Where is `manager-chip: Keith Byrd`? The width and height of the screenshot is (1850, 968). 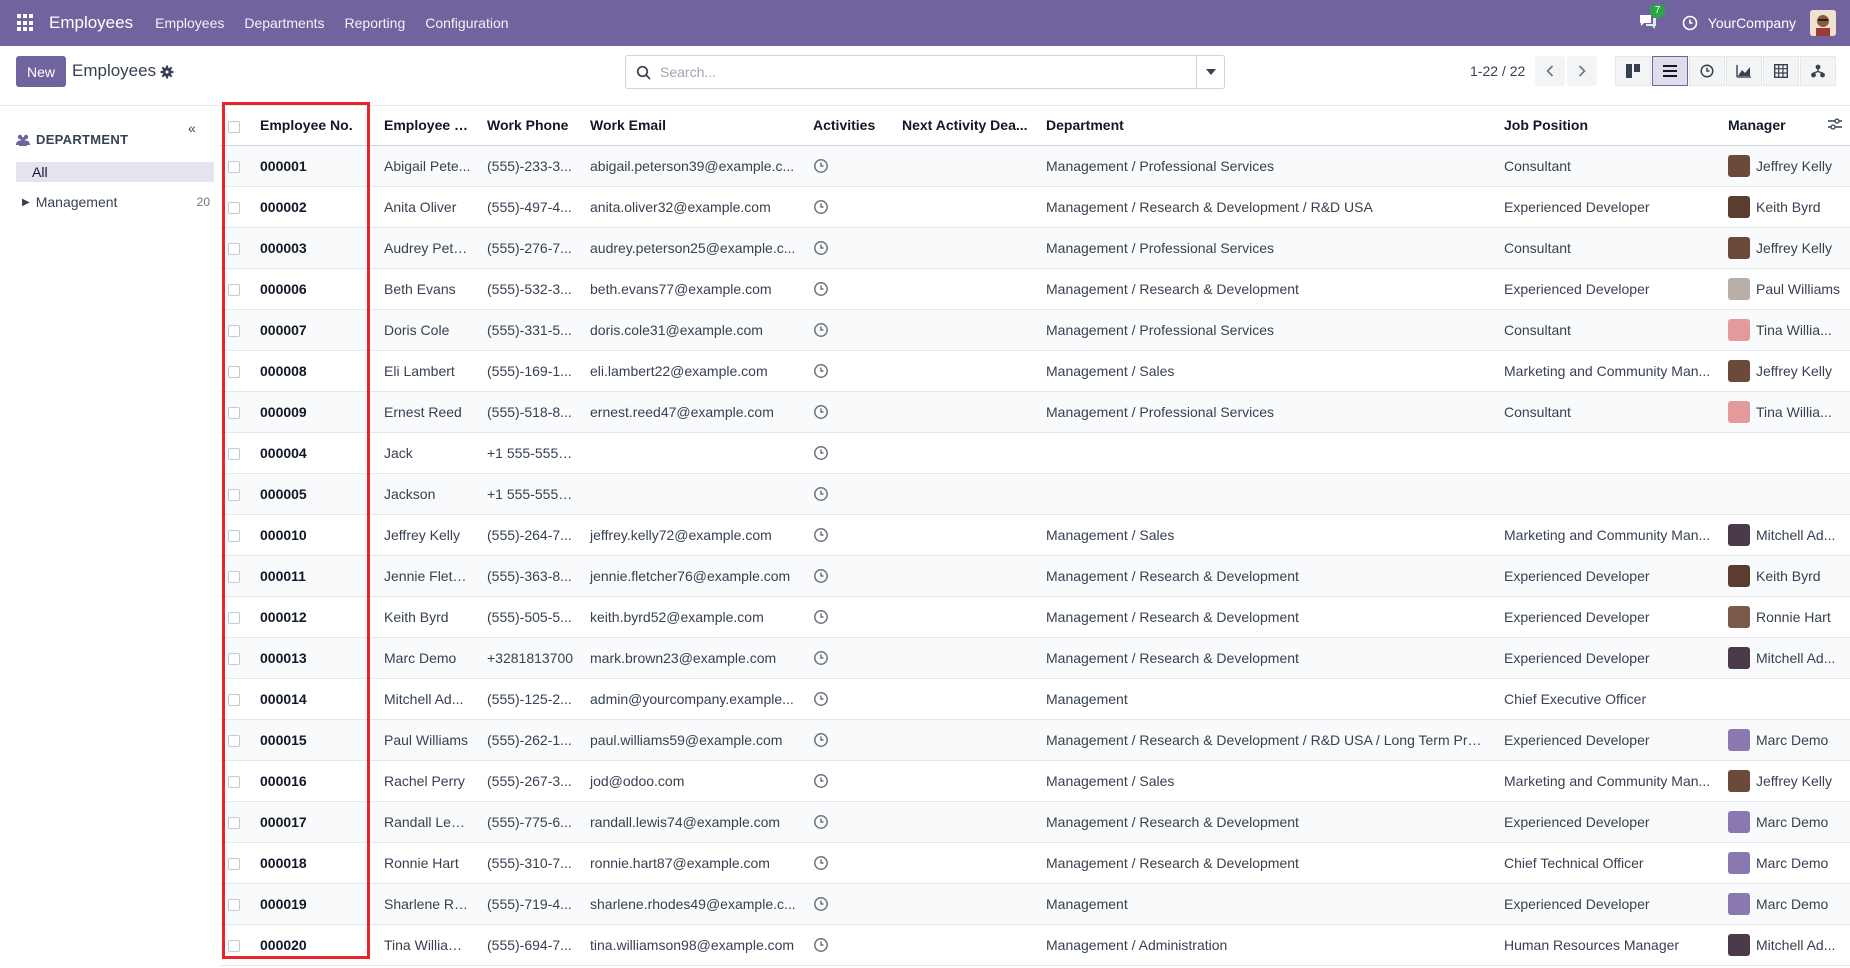
manager-chip: Keith Byrd is located at coordinates (1785, 575).